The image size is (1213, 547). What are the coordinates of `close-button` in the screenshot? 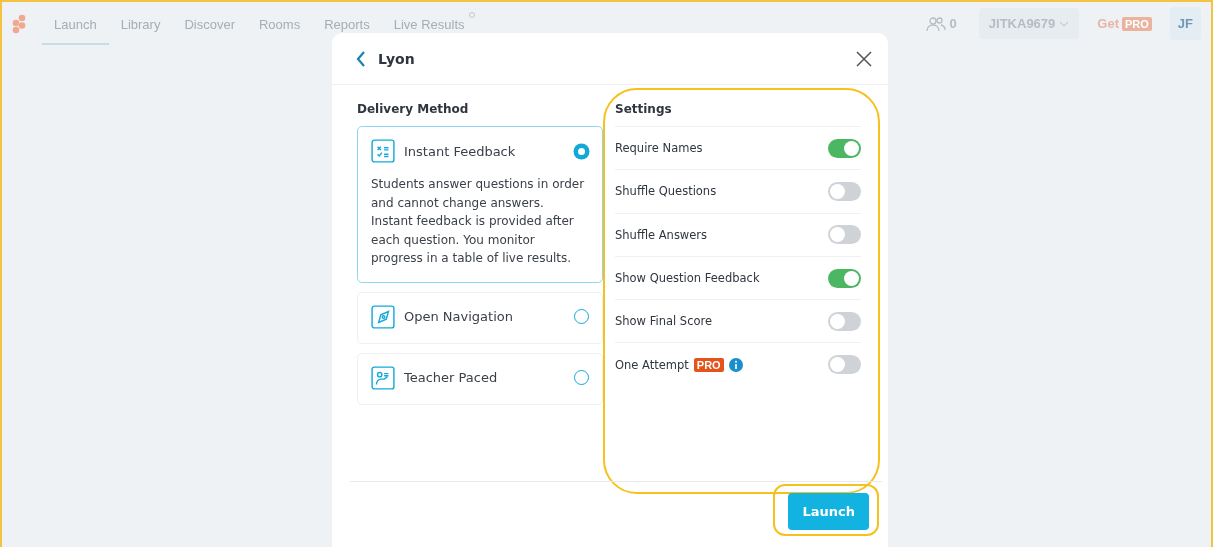 It's located at (864, 58).